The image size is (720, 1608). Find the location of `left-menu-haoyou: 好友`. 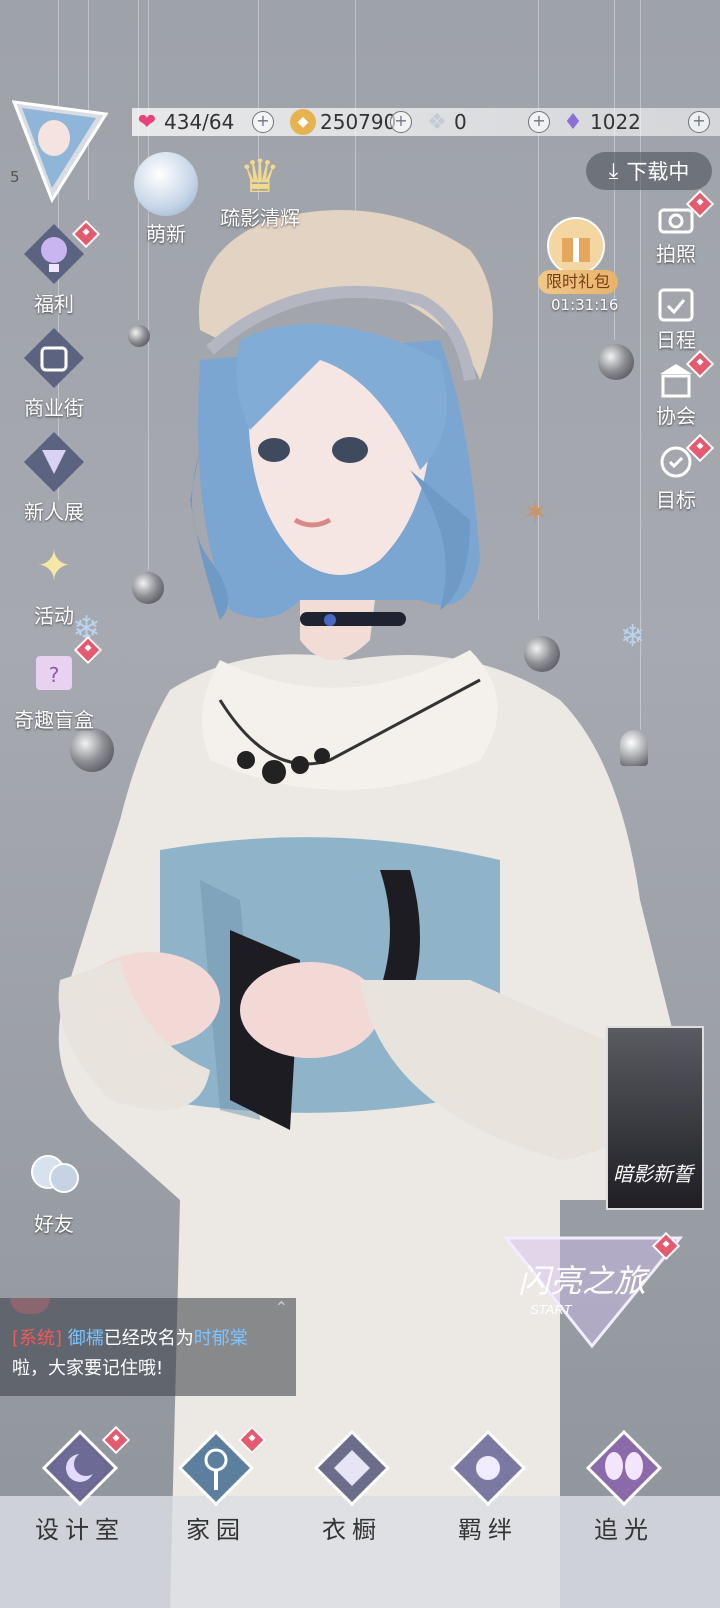

left-menu-haoyou: 好友 is located at coordinates (54, 1189).